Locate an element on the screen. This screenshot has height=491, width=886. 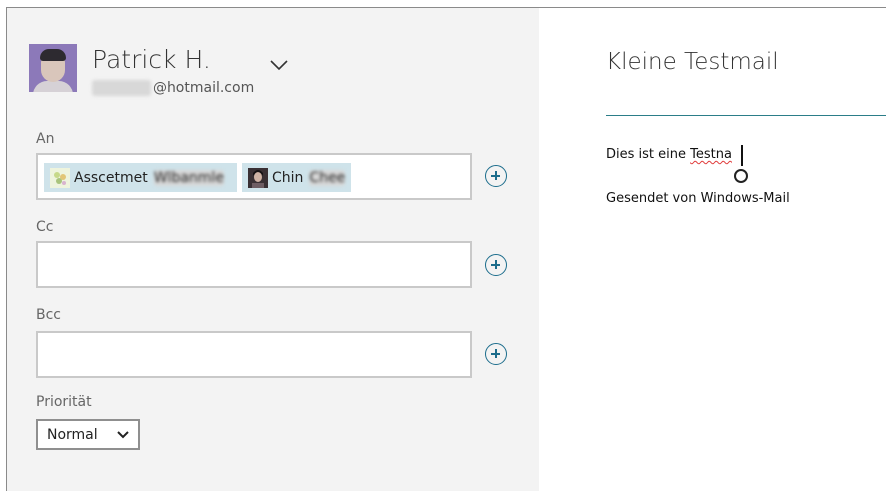
touch-cursor-icon is located at coordinates (741, 176).